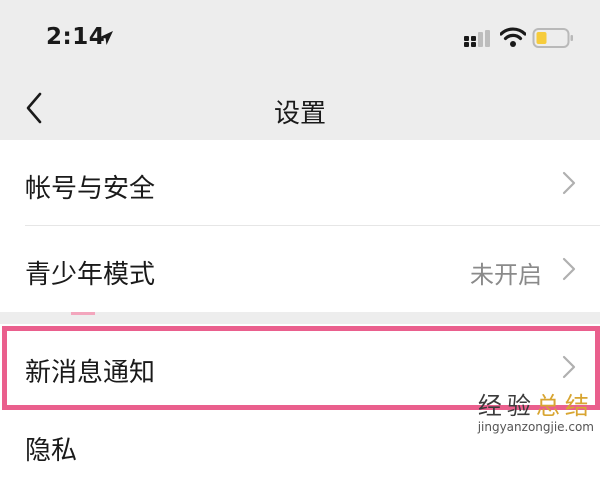 The height and width of the screenshot is (496, 600). What do you see at coordinates (535, 406) in the screenshot?
I see `watermark-logo-text: 经验总结` at bounding box center [535, 406].